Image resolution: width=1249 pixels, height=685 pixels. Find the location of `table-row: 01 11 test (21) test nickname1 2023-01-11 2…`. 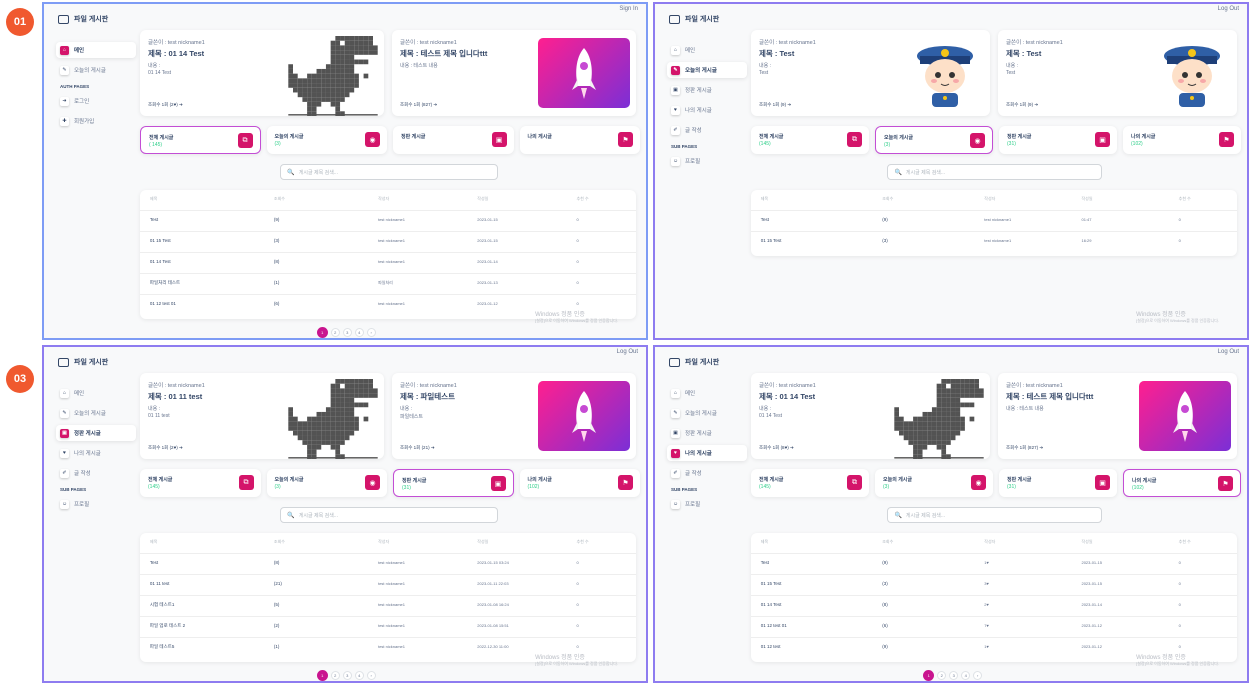

table-row: 01 11 test (21) test nickname1 2023-01-11 2… is located at coordinates (388, 584).